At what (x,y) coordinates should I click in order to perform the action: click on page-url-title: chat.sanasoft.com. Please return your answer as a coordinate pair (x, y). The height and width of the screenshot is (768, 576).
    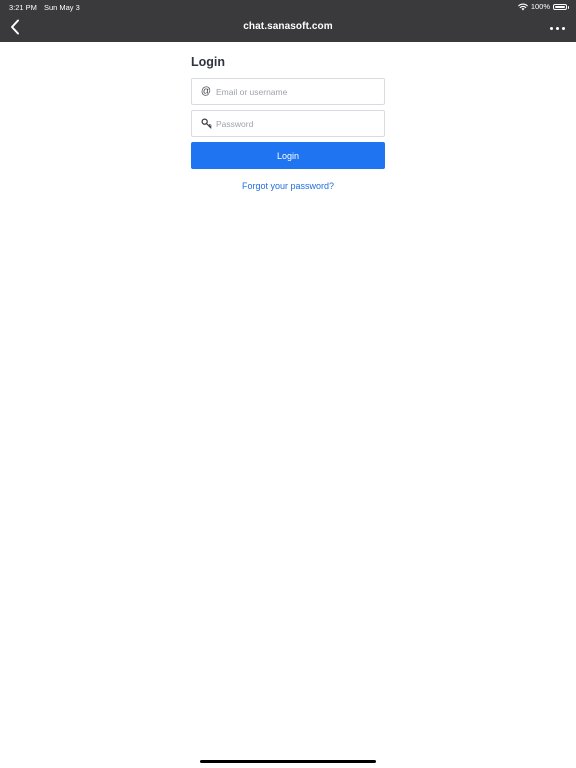
    Looking at the image, I should click on (288, 26).